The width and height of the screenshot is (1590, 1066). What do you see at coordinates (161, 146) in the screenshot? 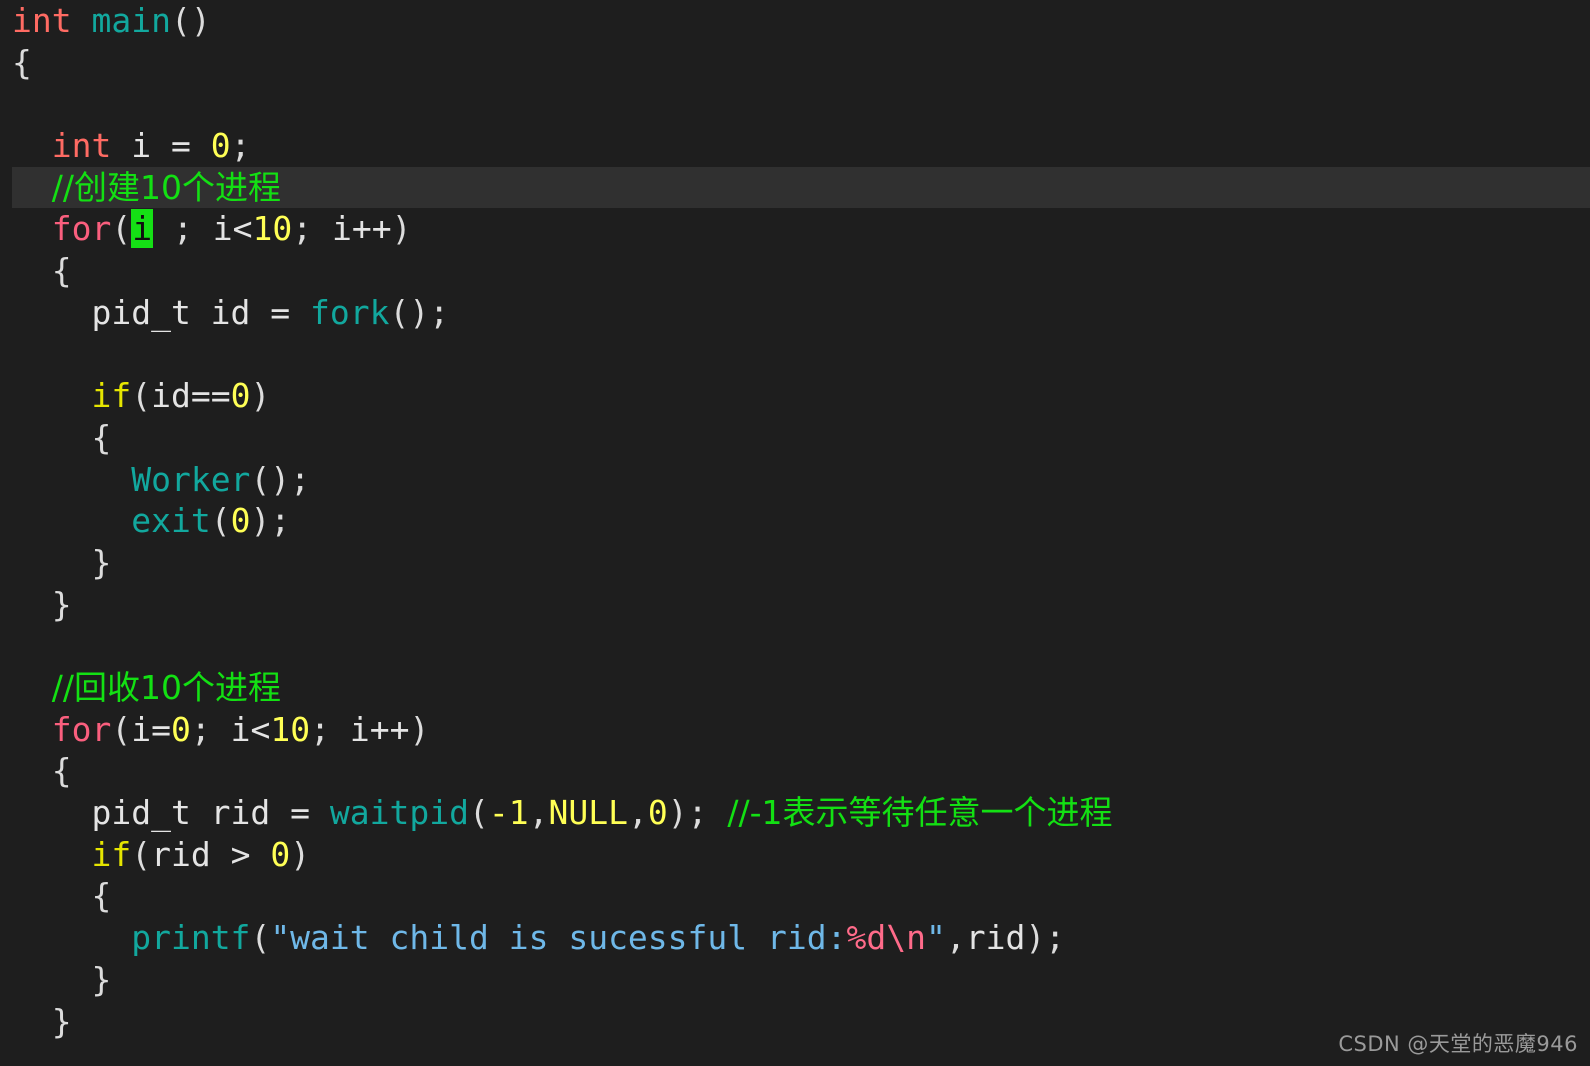
I see `code-token: i =` at bounding box center [161, 146].